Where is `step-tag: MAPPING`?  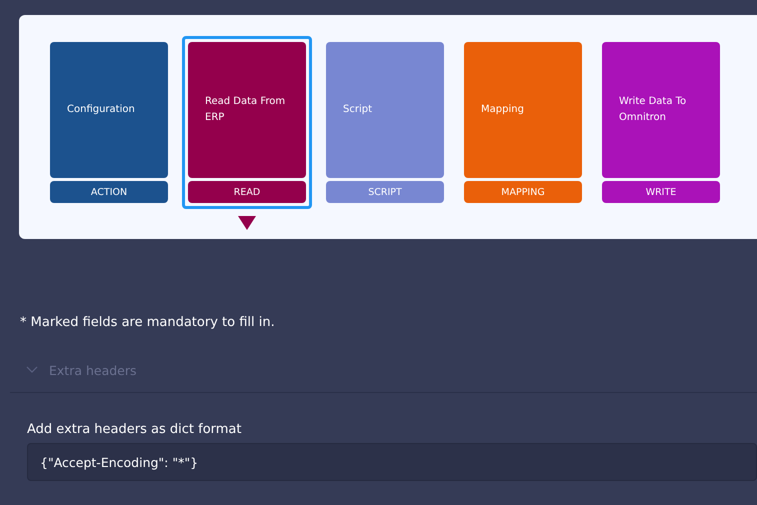
step-tag: MAPPING is located at coordinates (523, 192).